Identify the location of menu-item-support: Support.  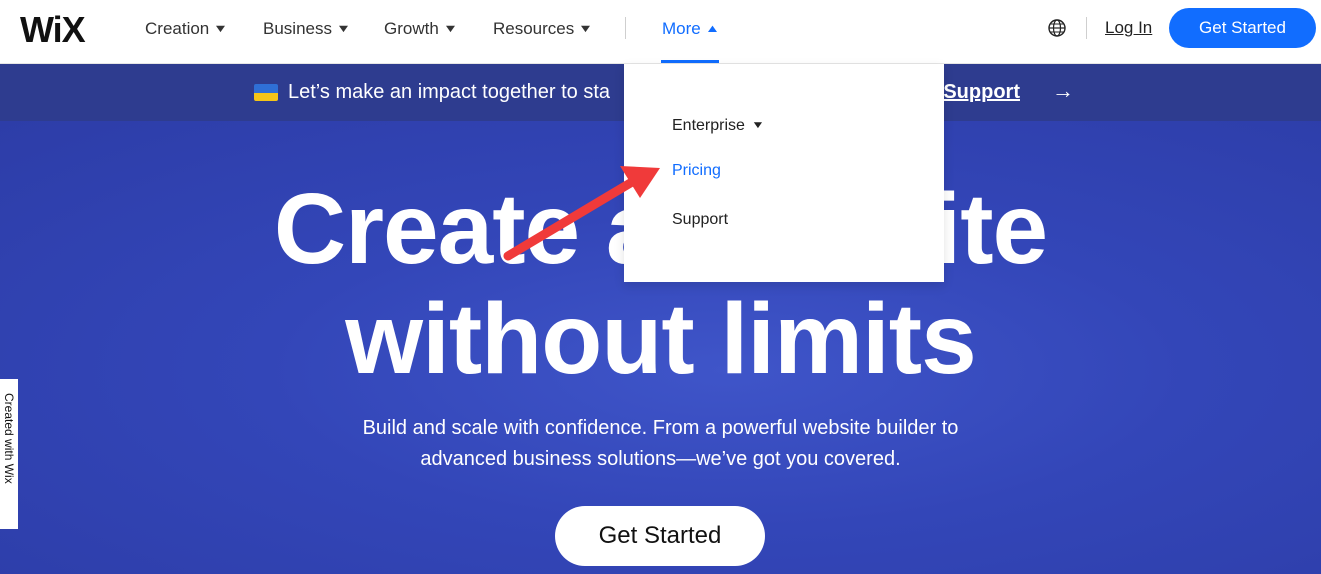
(700, 220).